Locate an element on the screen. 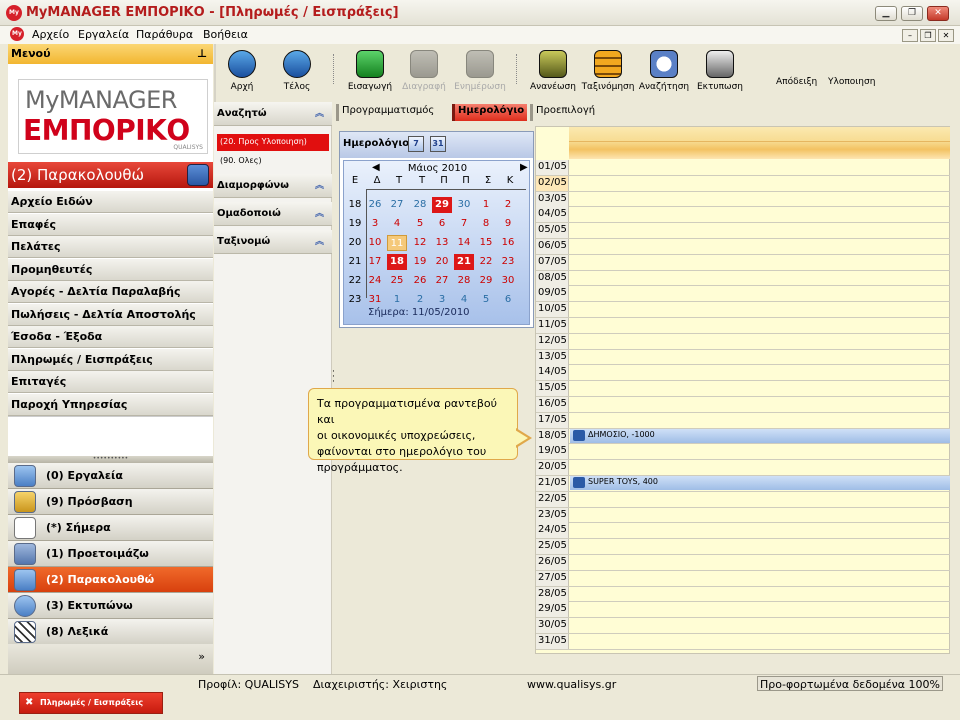 This screenshot has width=960, height=720. schedule-row: 07/05 is located at coordinates (743, 262).